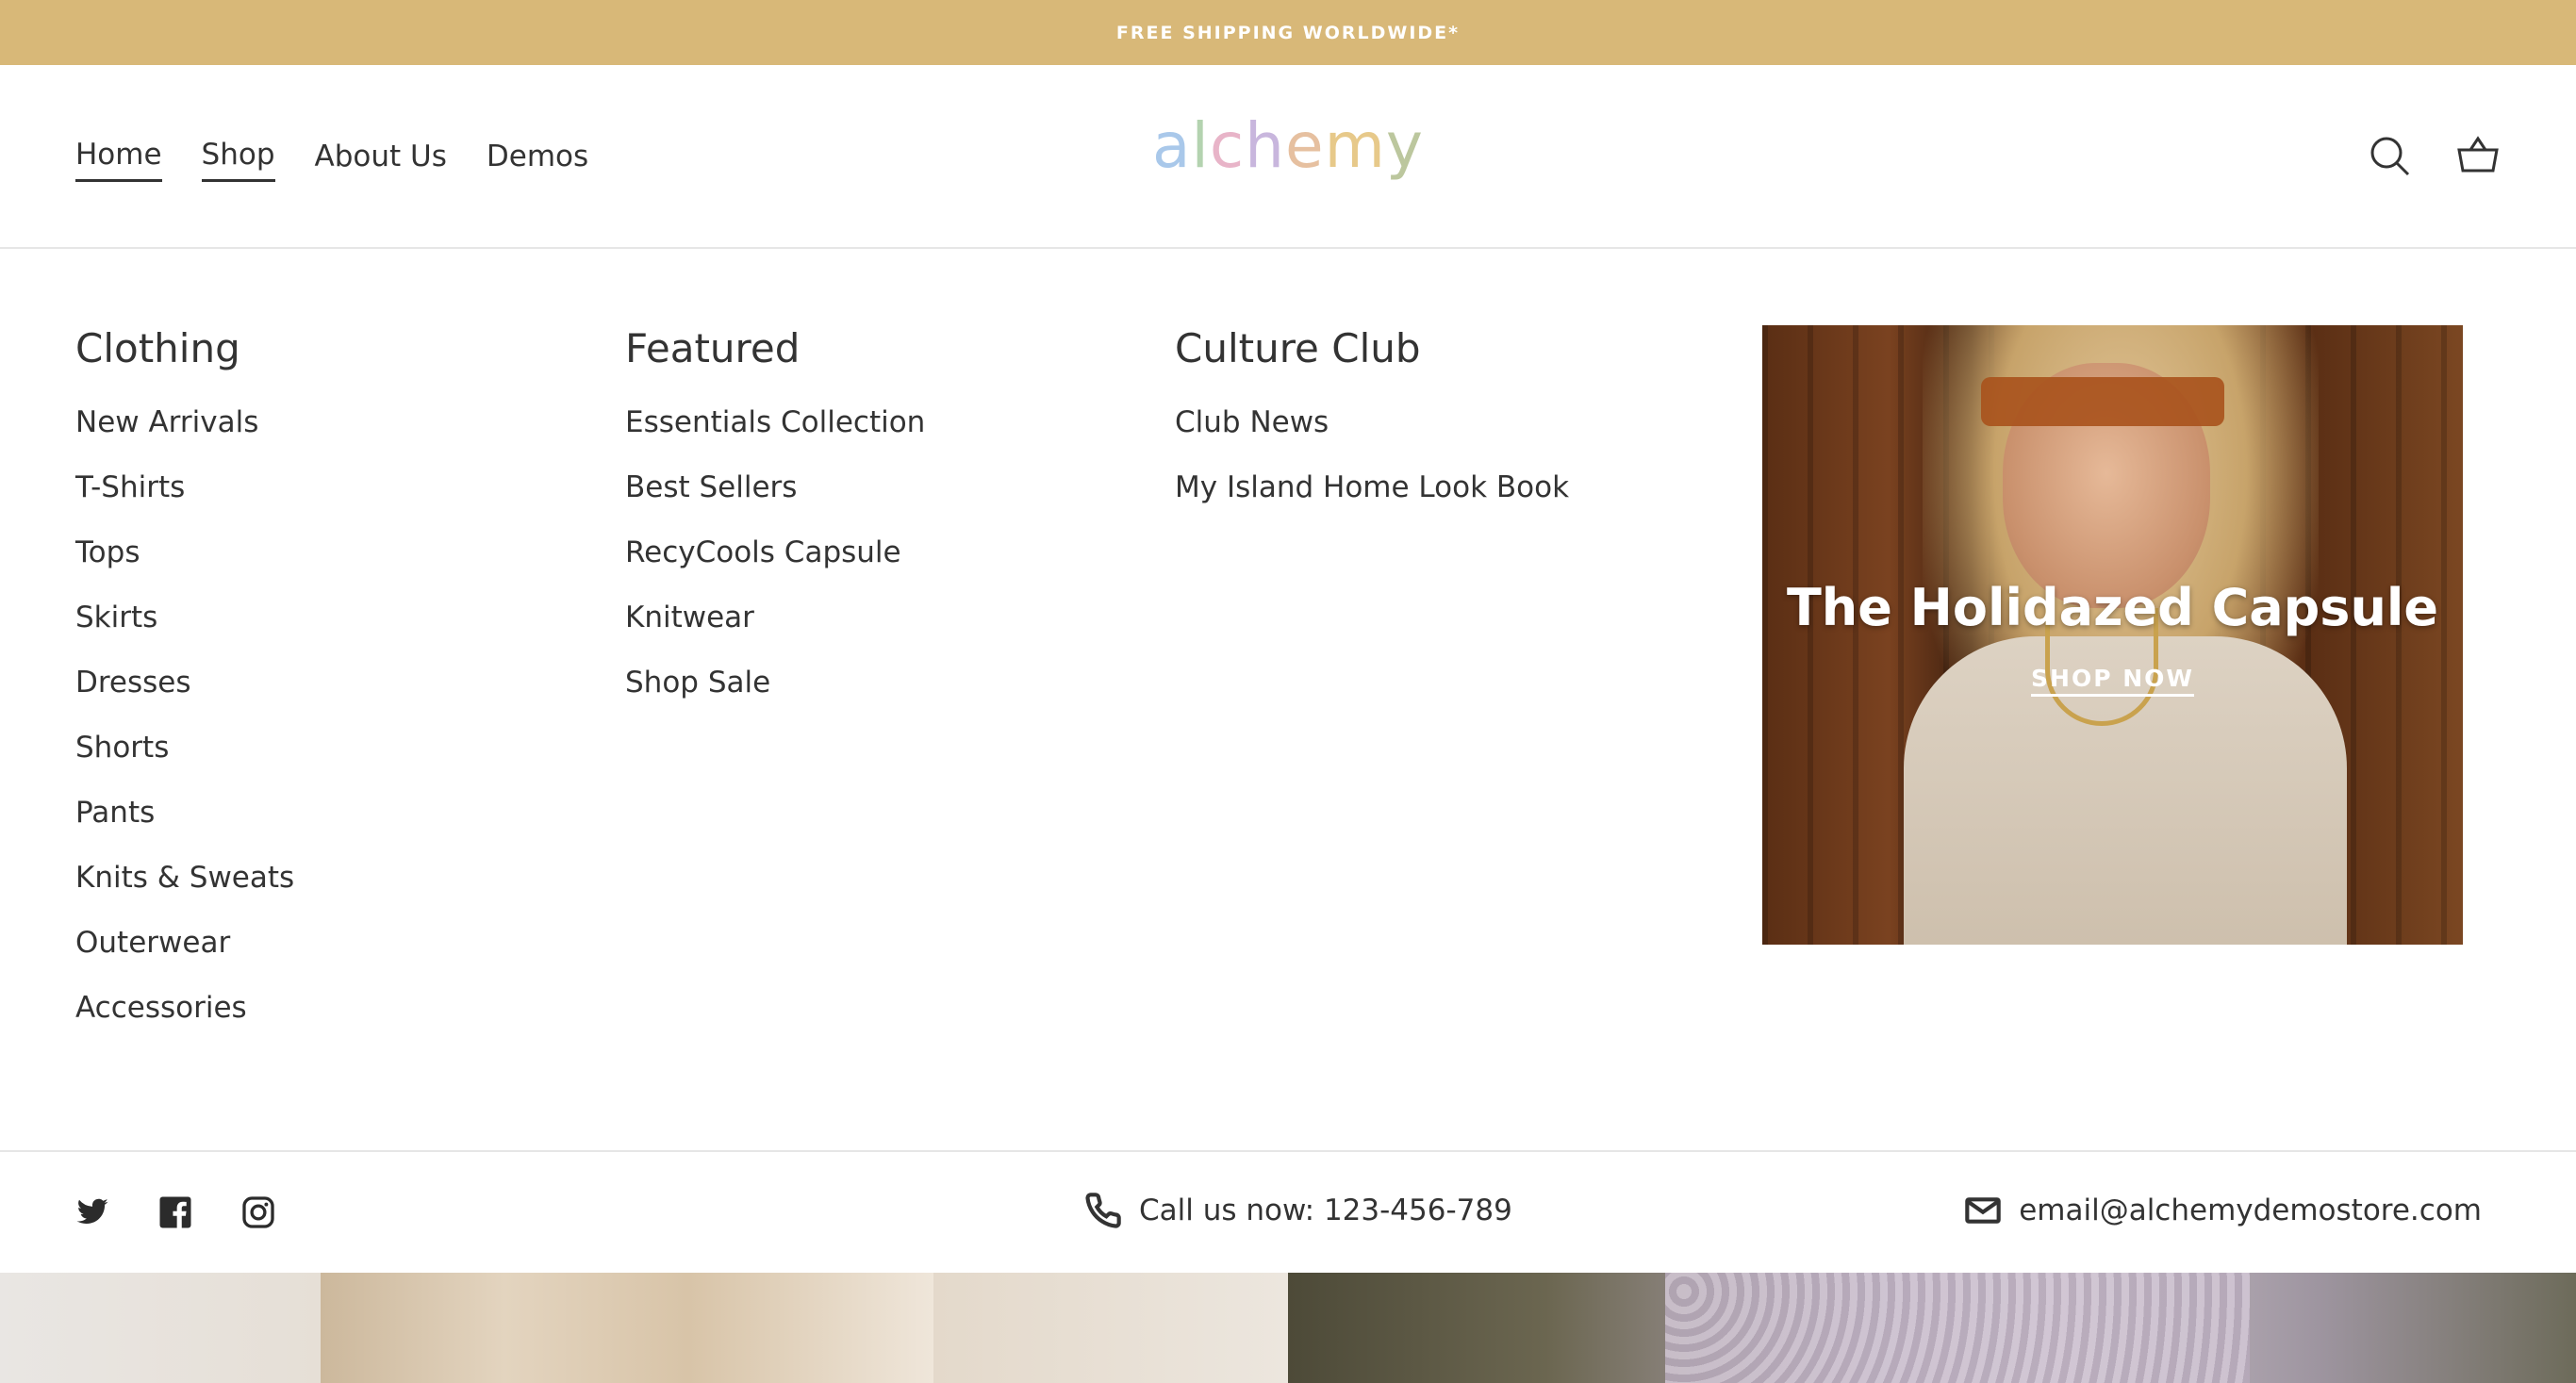  I want to click on mail-icon, so click(1983, 1210).